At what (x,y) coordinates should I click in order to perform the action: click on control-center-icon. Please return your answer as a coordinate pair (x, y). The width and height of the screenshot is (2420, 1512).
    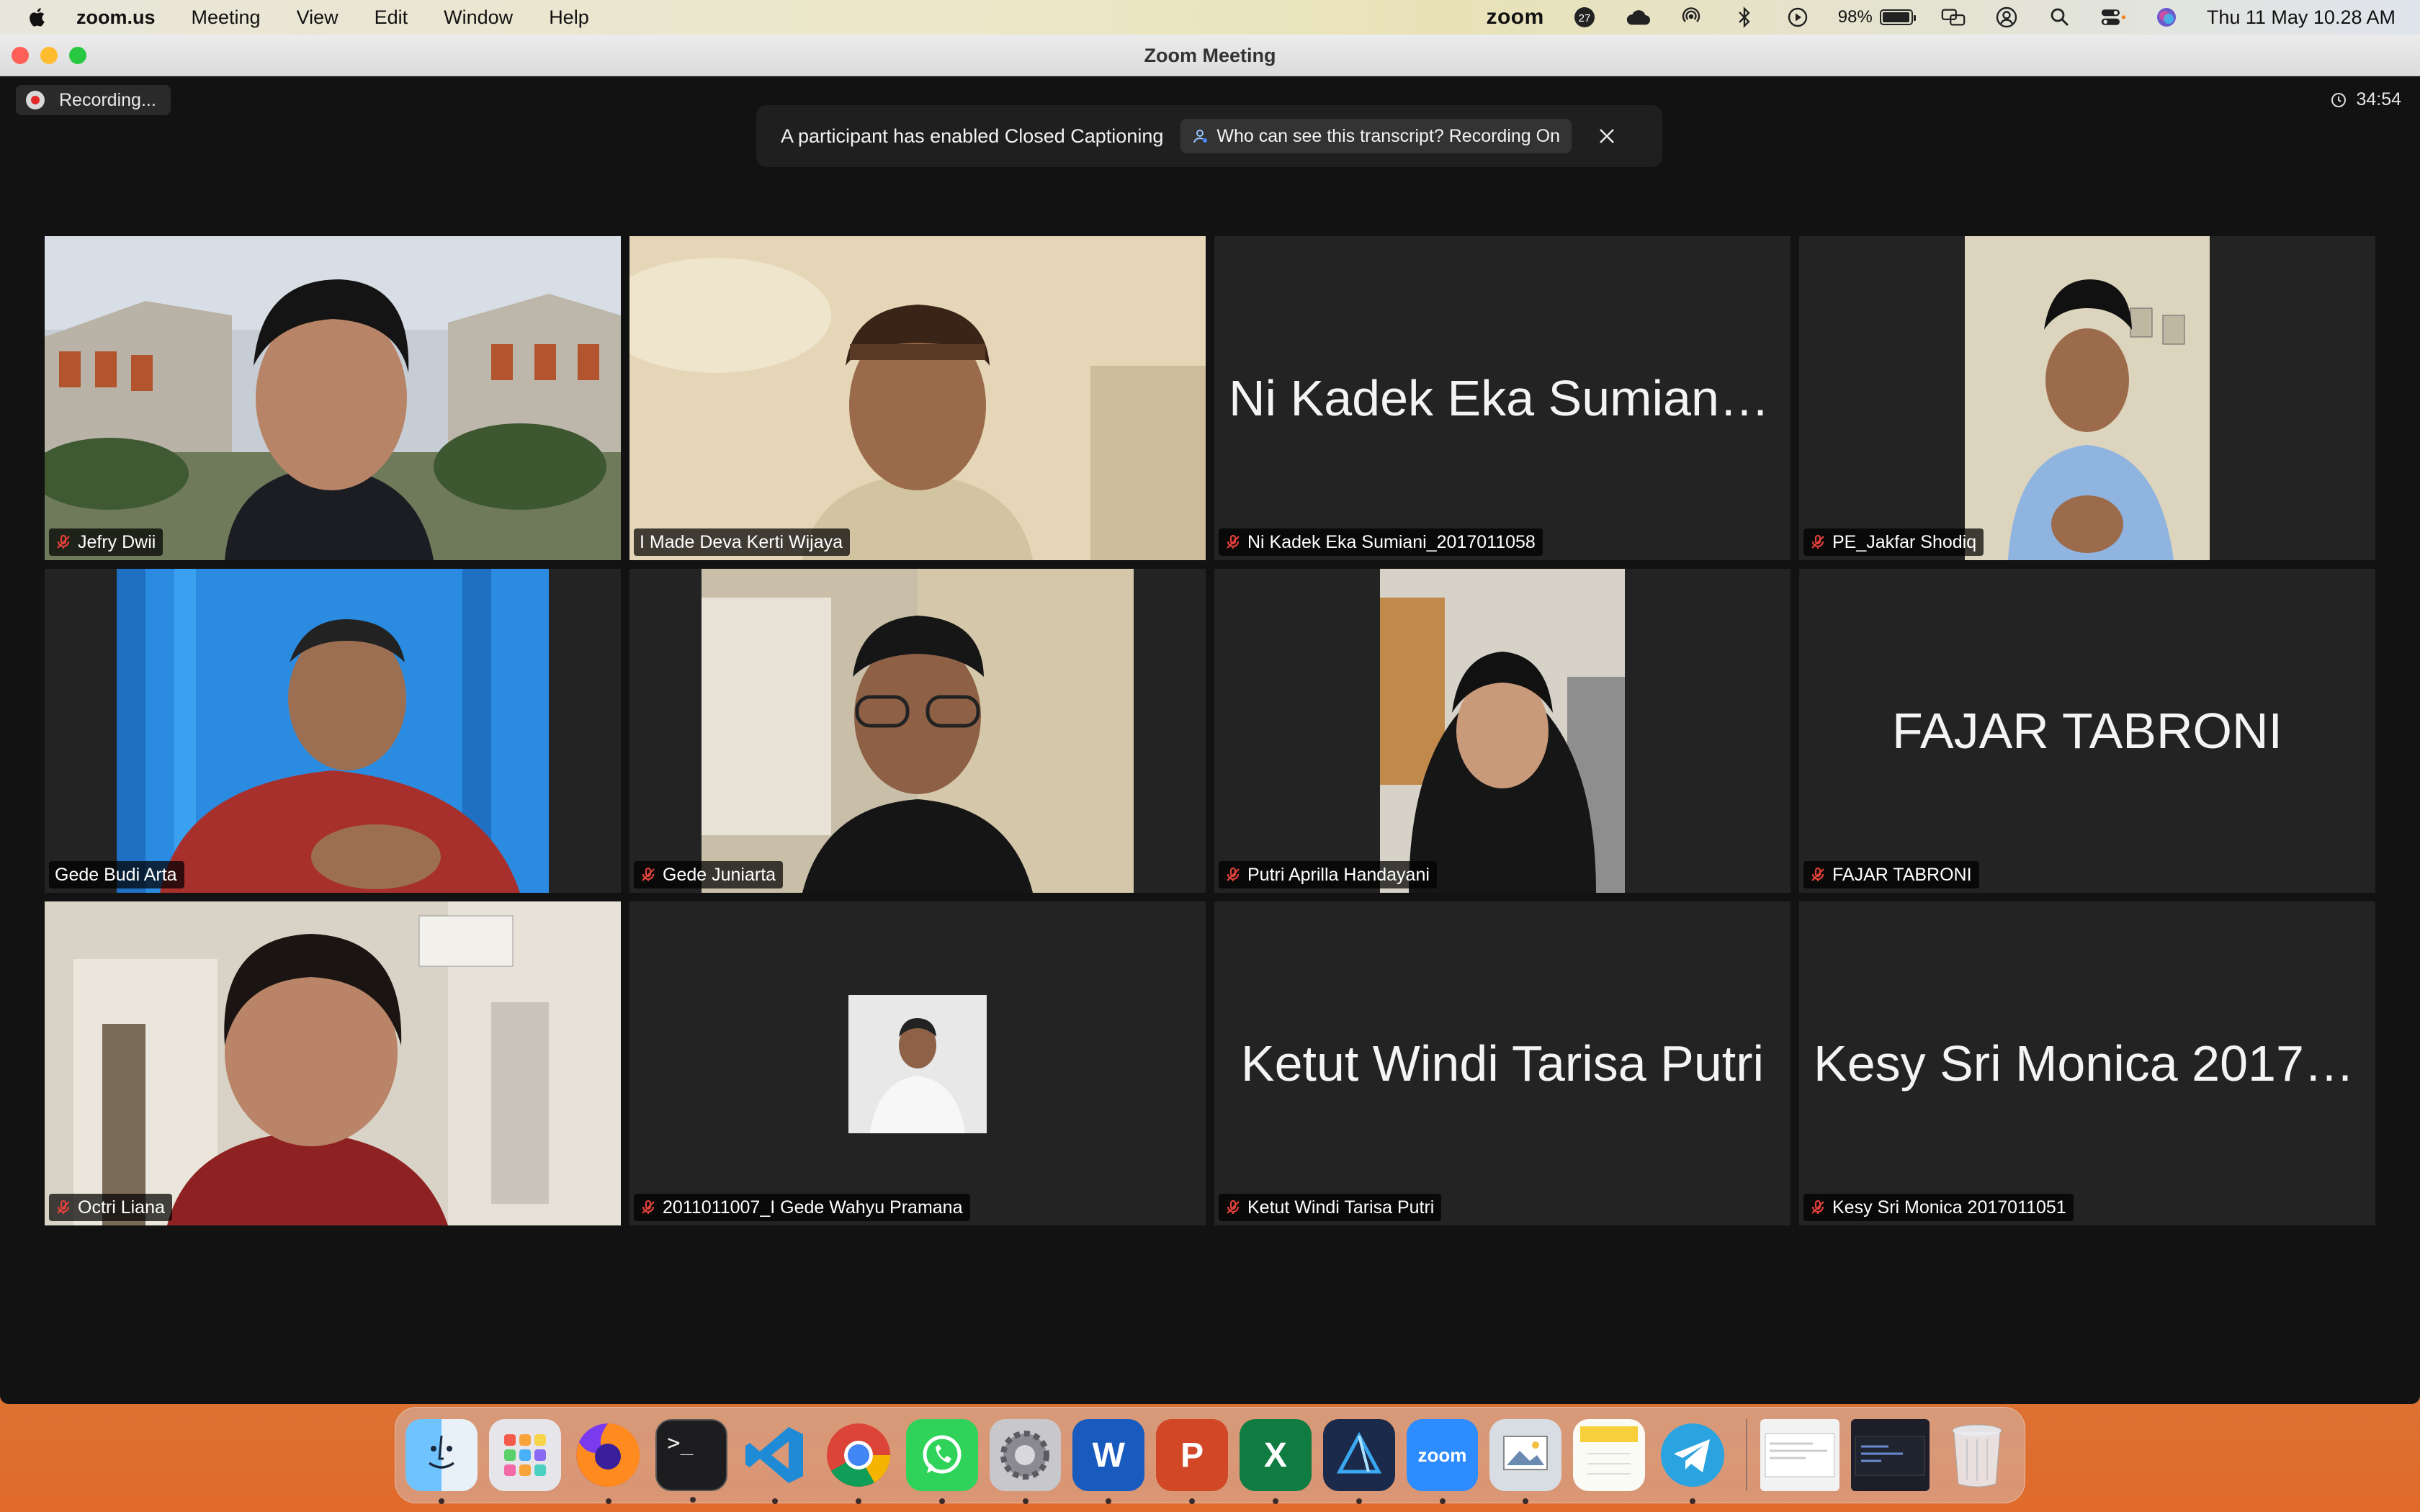
    Looking at the image, I should click on (2113, 17).